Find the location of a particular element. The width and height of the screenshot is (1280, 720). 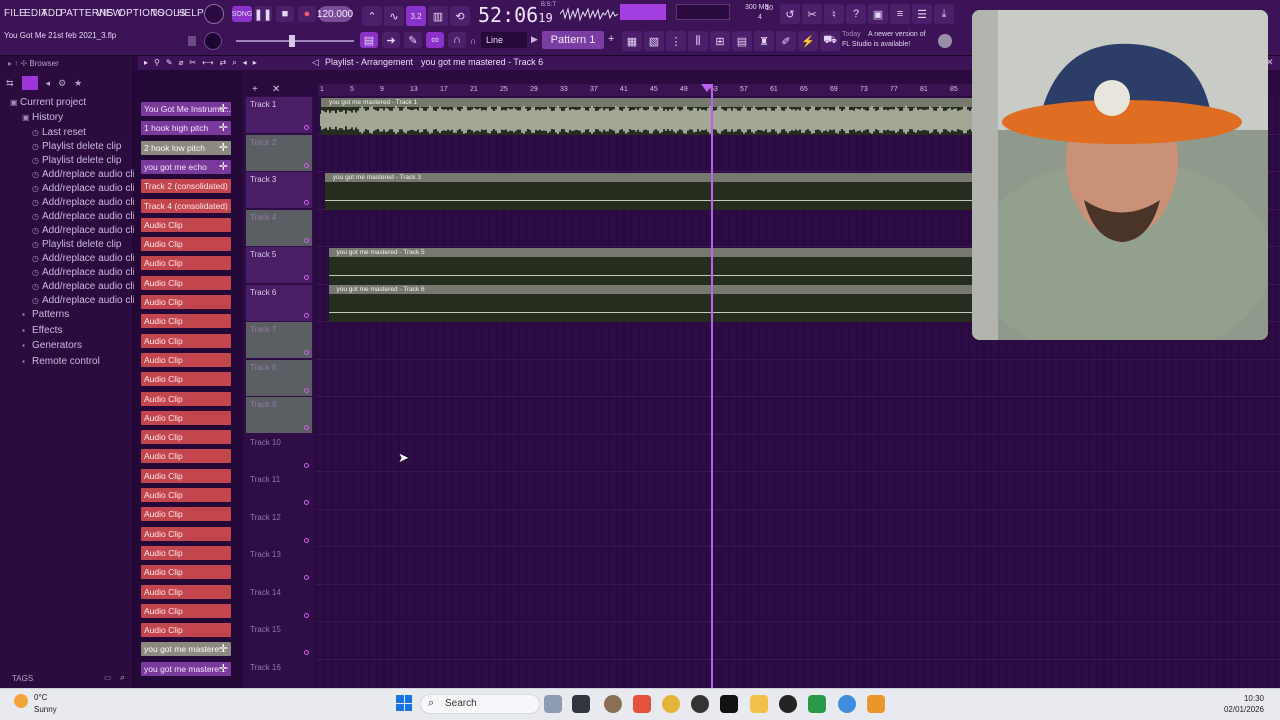

help-icon: ? is located at coordinates (856, 14).